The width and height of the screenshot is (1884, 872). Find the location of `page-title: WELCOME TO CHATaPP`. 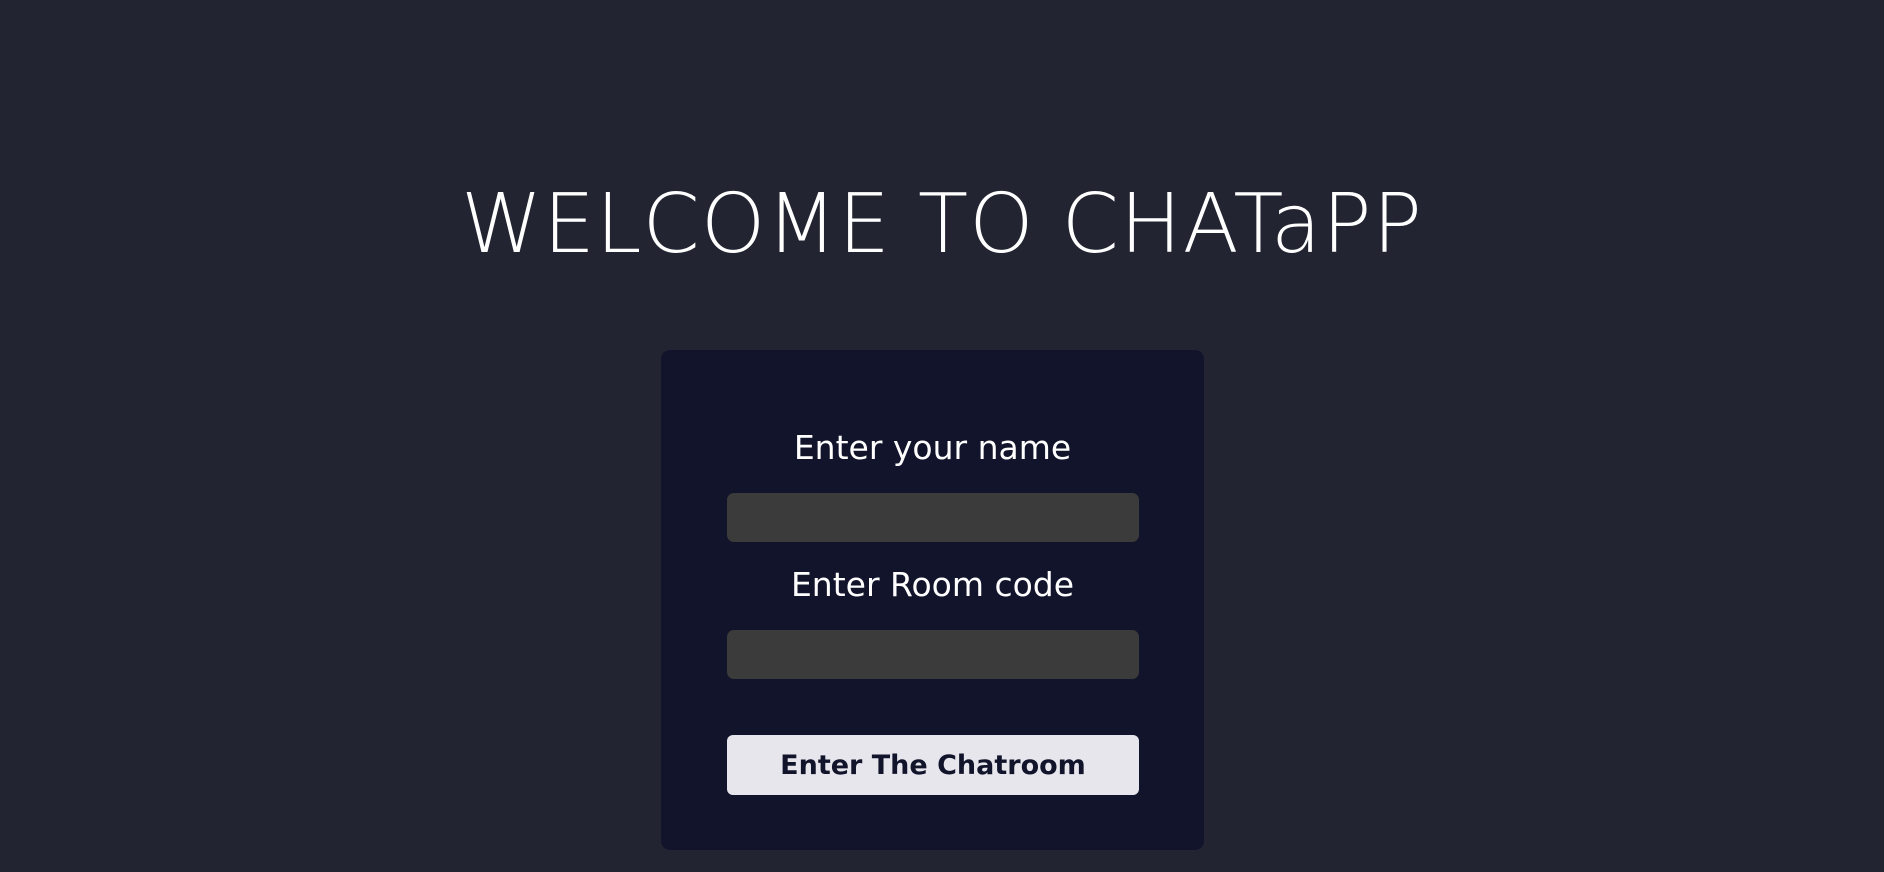

page-title: WELCOME TO CHATaPP is located at coordinates (941, 224).